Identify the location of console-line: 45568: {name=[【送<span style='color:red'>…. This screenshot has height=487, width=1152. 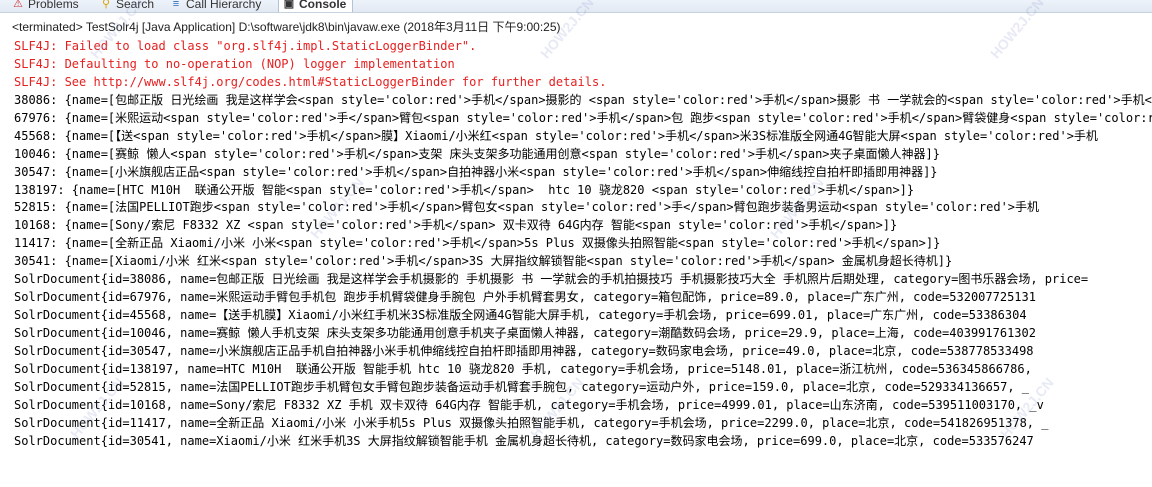
(556, 135).